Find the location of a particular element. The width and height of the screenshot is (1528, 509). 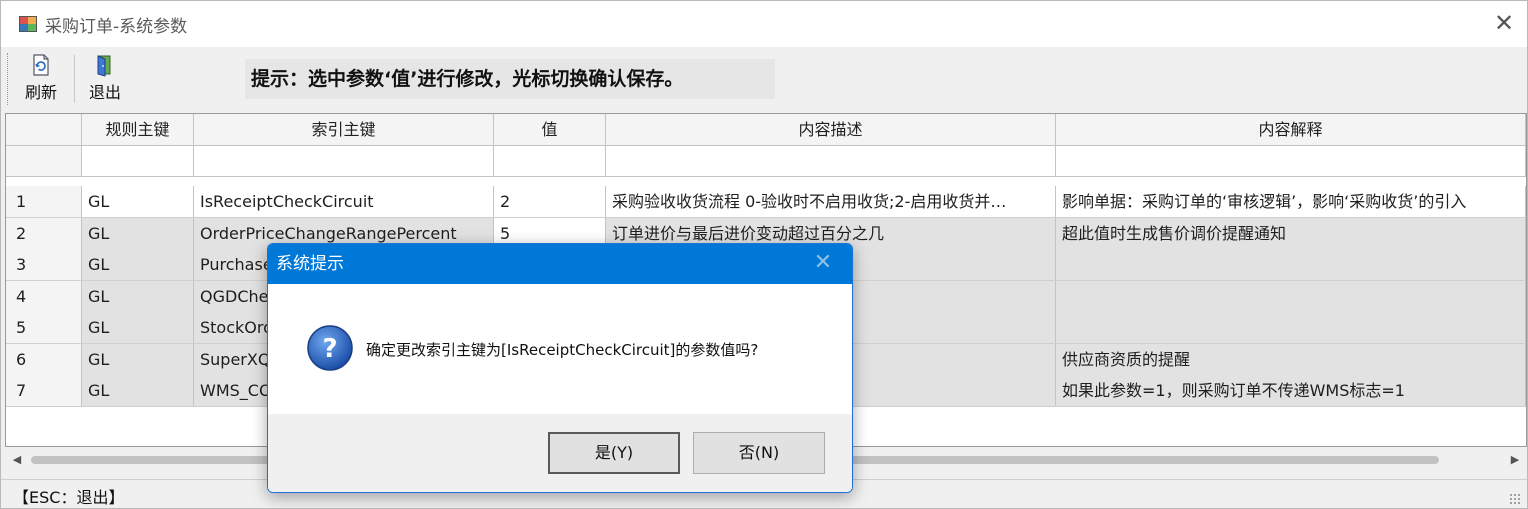

title-bar: 采购订单-系统参数 ✕ is located at coordinates (764, 24).